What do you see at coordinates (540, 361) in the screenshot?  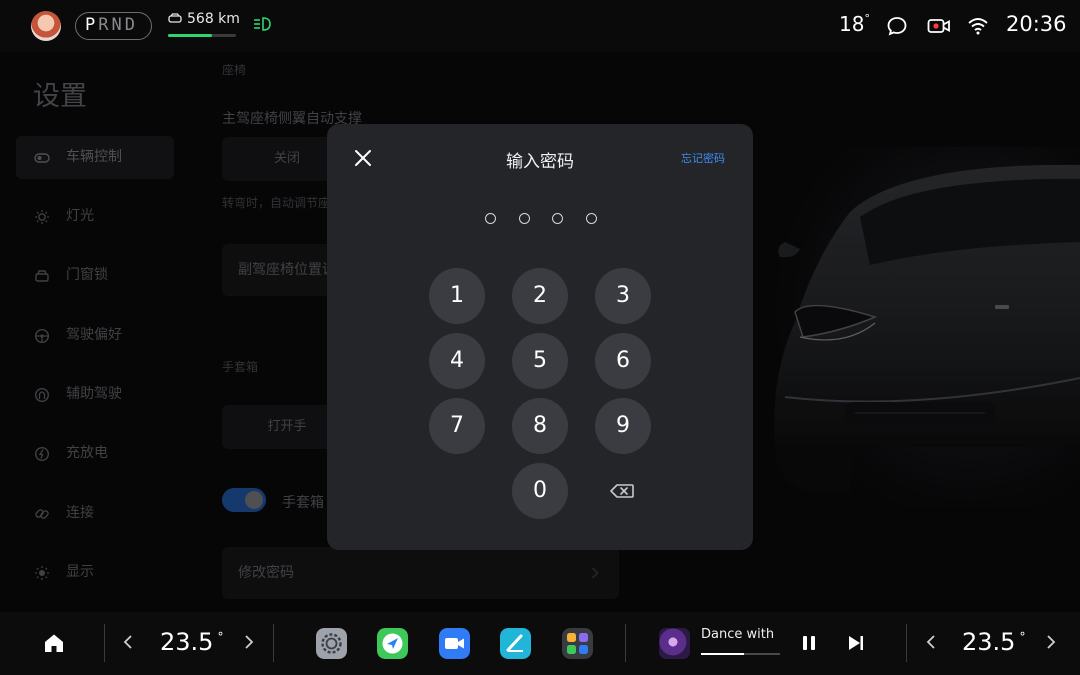 I see `key-5: 5` at bounding box center [540, 361].